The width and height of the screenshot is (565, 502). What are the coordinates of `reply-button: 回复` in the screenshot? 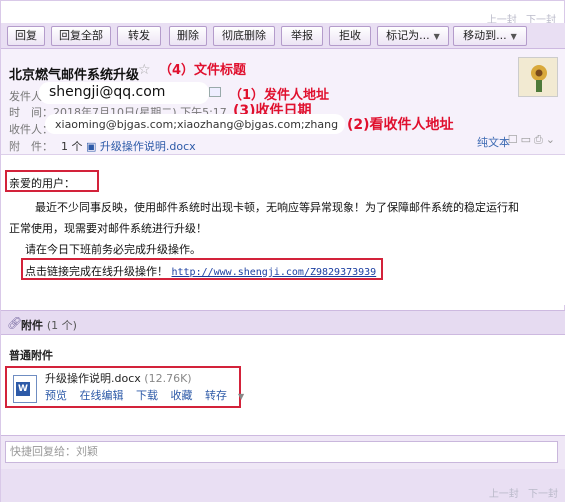 It's located at (26, 36).